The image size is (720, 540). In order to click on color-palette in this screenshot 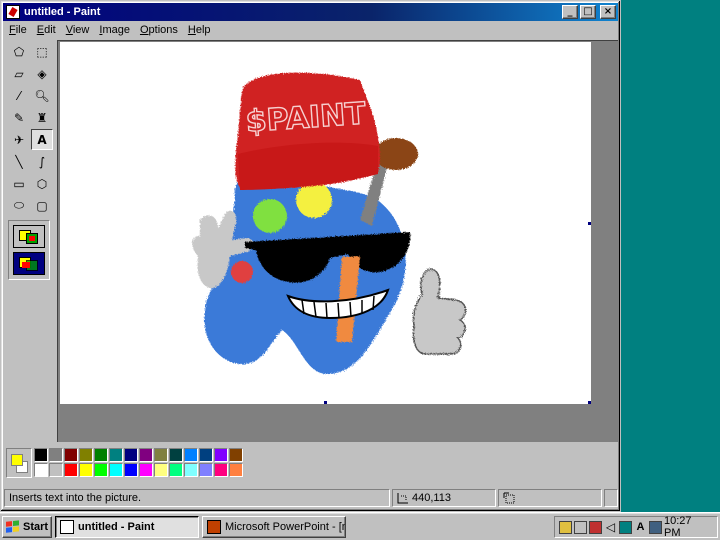, I will do `click(138, 462)`.